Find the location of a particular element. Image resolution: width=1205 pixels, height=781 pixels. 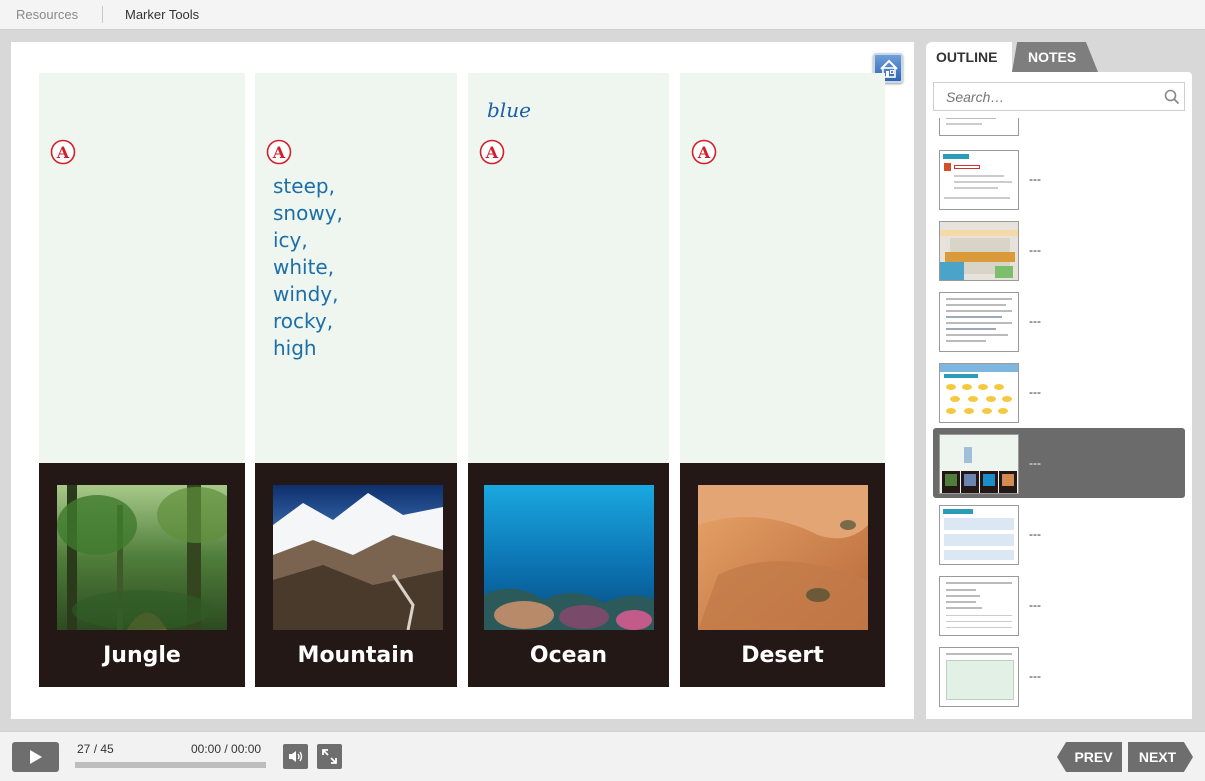

ocean-photo is located at coordinates (569, 557).